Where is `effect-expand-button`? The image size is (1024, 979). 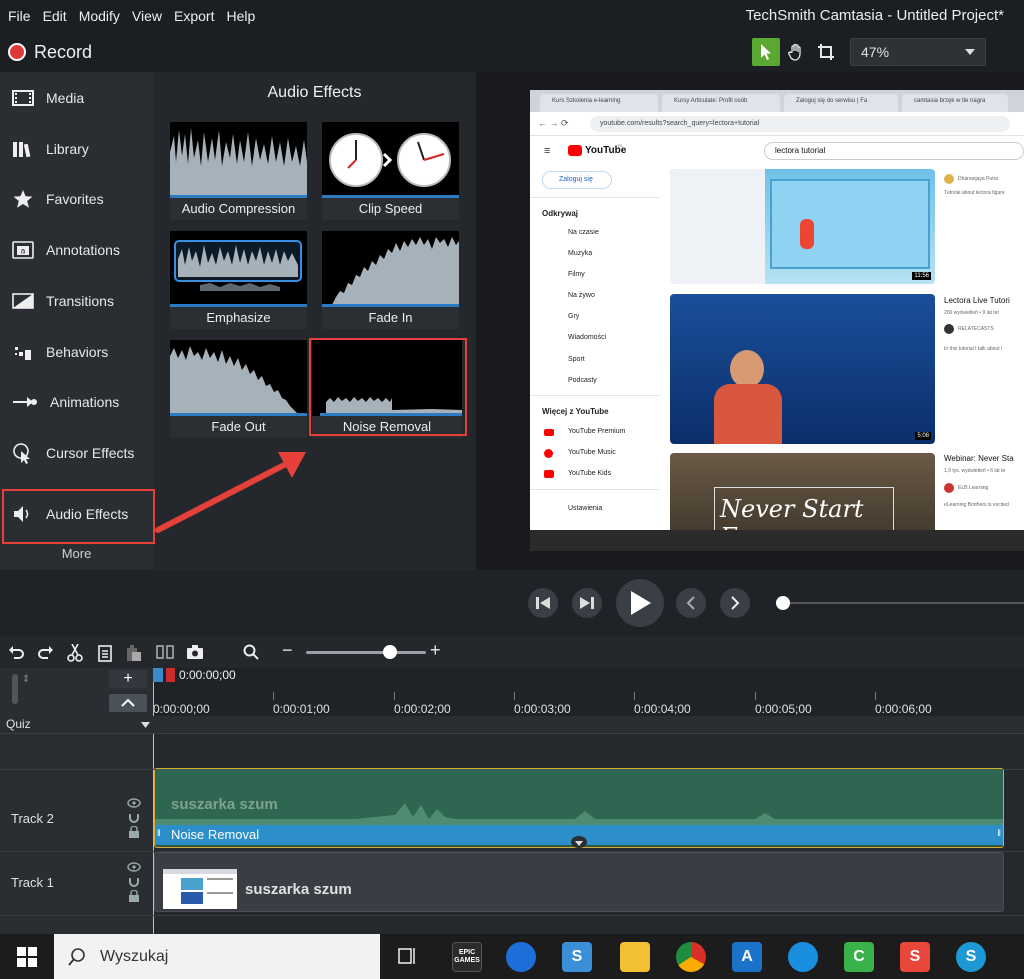 effect-expand-button is located at coordinates (579, 842).